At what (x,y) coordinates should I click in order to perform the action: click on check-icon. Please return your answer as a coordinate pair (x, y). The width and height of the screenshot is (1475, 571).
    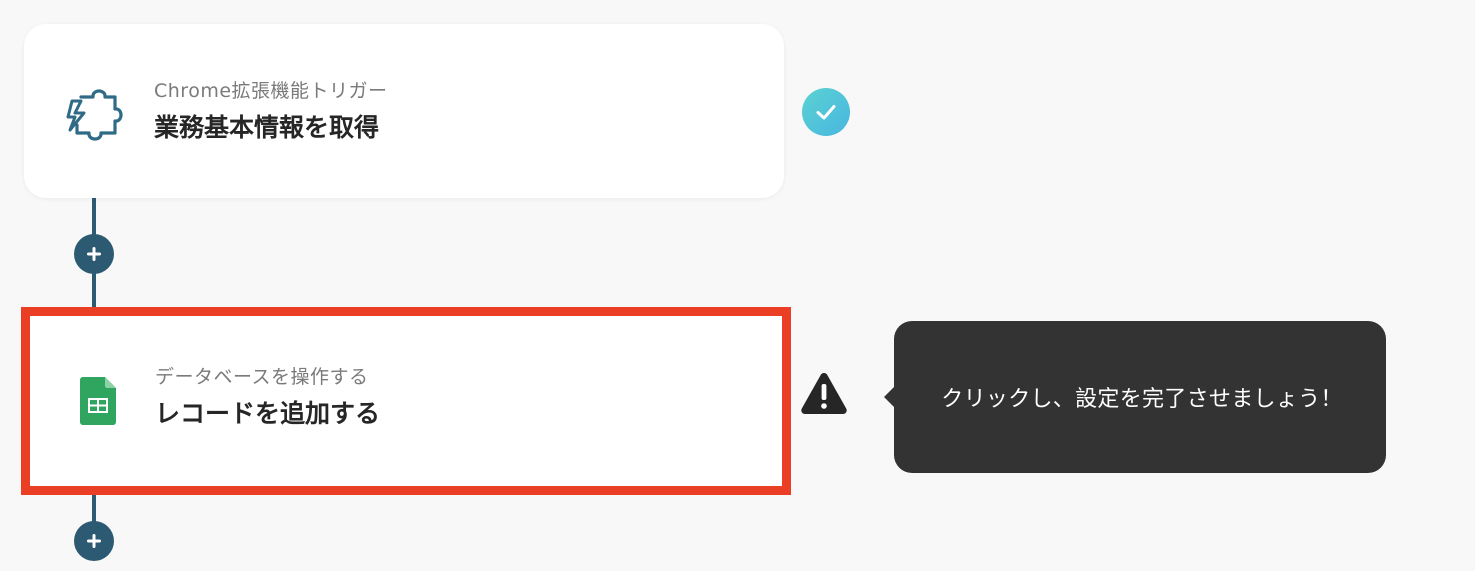
    Looking at the image, I should click on (826, 112).